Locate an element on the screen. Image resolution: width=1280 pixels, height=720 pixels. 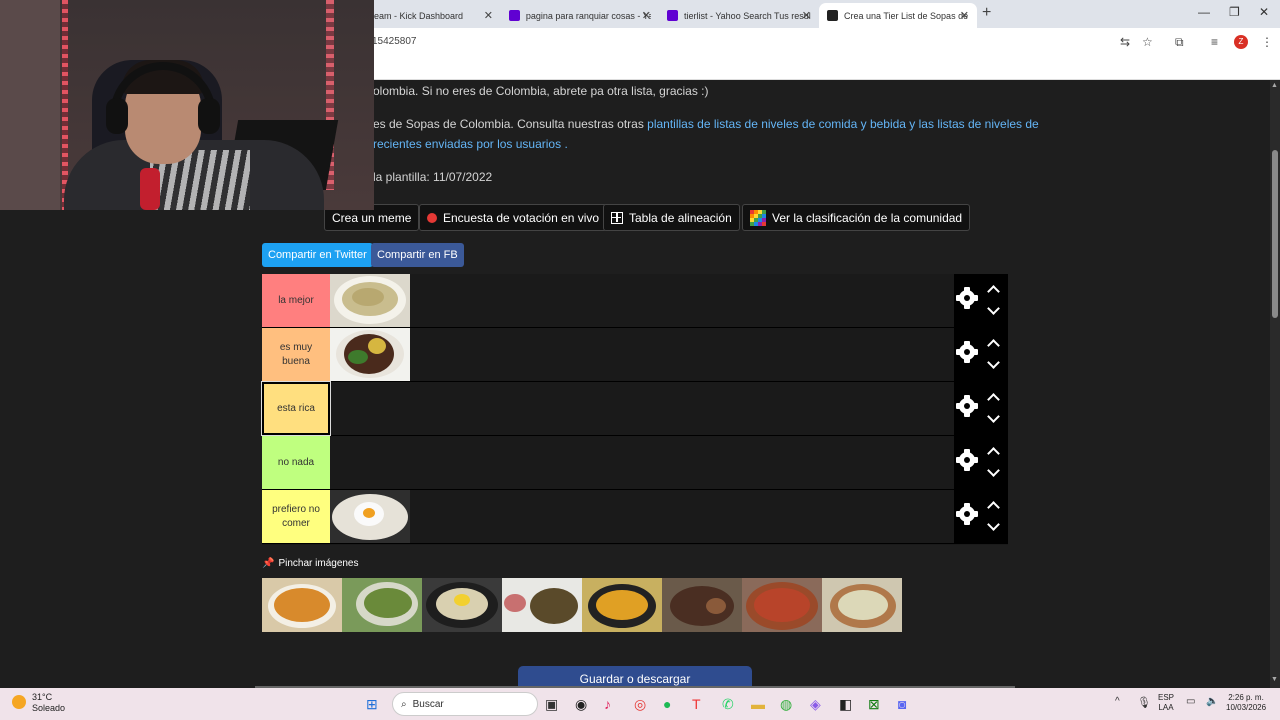
webcam-overlay is located at coordinates (187, 105).